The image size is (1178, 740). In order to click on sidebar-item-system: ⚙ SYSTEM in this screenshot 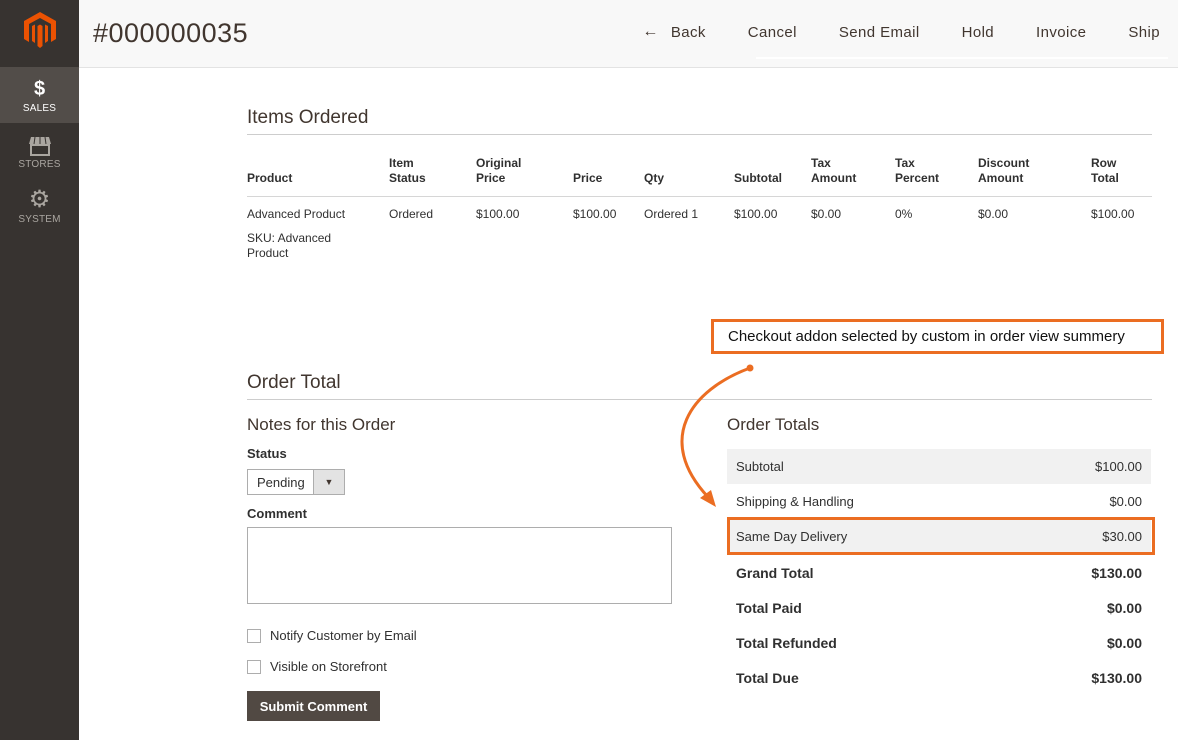, I will do `click(39, 206)`.